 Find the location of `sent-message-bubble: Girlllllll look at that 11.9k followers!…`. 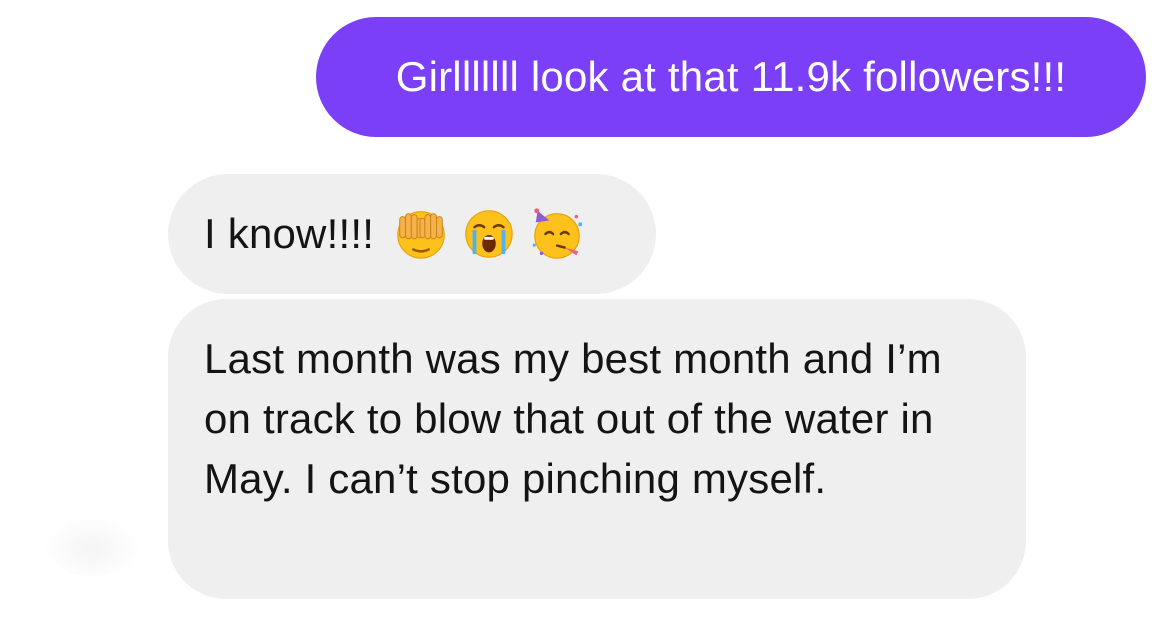

sent-message-bubble: Girlllllll look at that 11.9k followers!… is located at coordinates (731, 77).